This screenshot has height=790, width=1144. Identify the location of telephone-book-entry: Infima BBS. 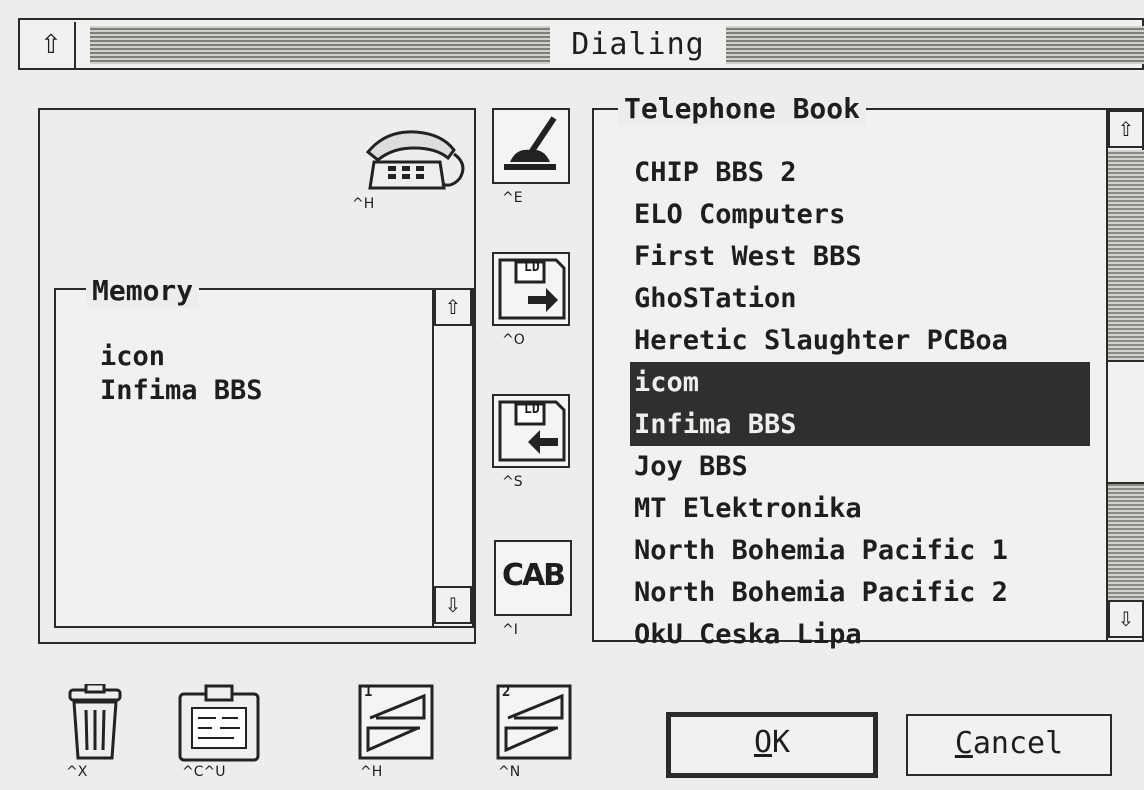
(860, 425).